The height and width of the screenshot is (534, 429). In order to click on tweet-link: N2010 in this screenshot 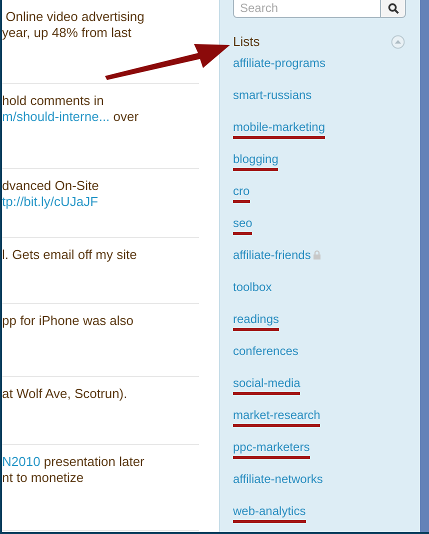, I will do `click(21, 462)`.